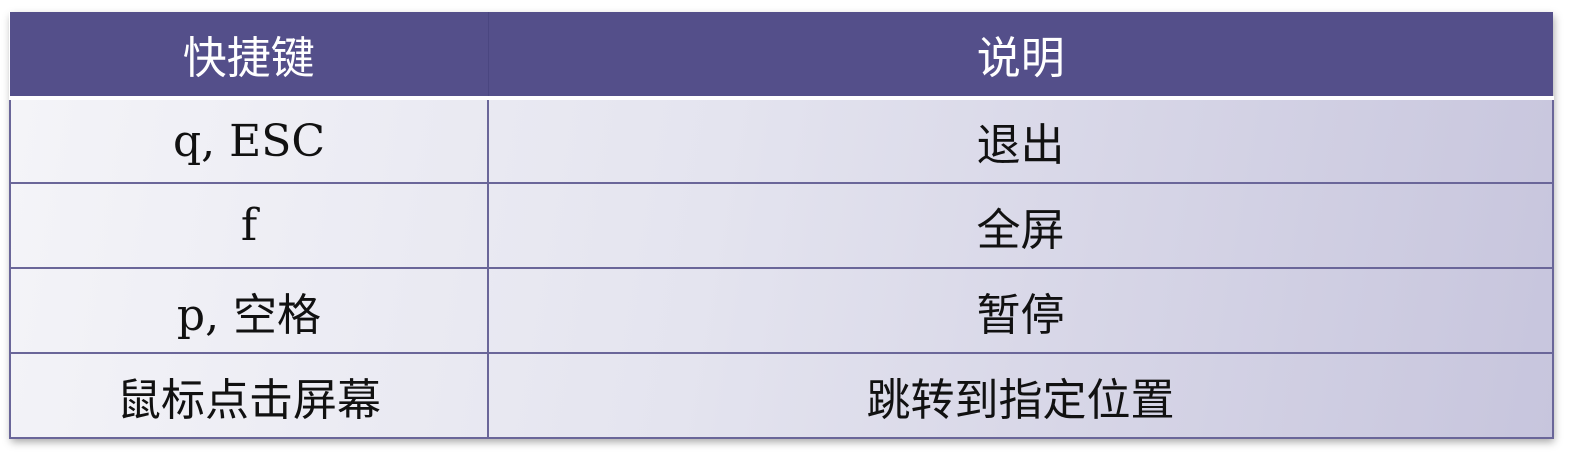 Image resolution: width=1574 pixels, height=456 pixels. Describe the element at coordinates (1021, 310) in the screenshot. I see `description-cell: 暂停` at that location.